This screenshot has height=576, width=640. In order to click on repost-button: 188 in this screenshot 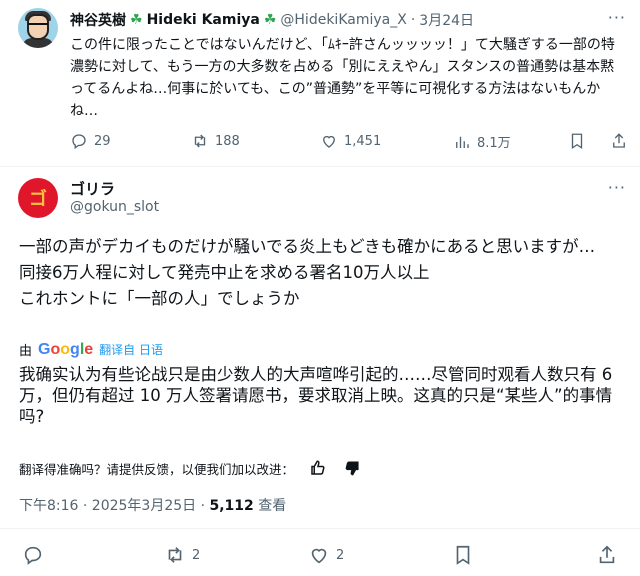, I will do `click(215, 141)`.